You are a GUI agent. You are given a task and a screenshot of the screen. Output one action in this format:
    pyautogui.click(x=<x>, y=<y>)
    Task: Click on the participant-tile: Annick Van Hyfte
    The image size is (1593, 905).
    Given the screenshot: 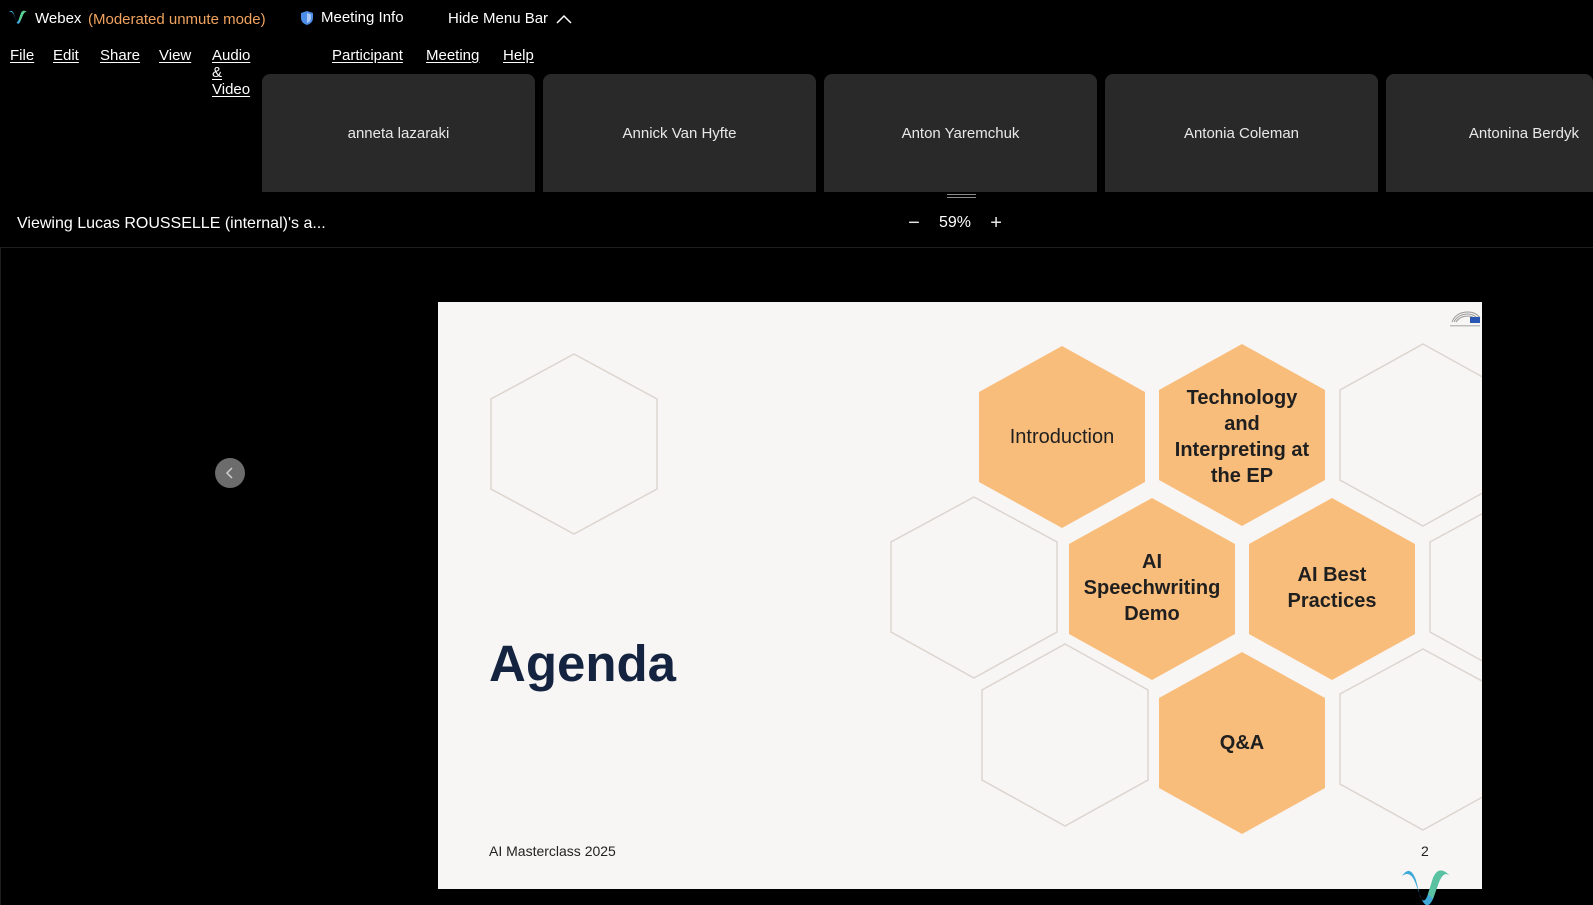 What is the action you would take?
    pyautogui.click(x=679, y=133)
    